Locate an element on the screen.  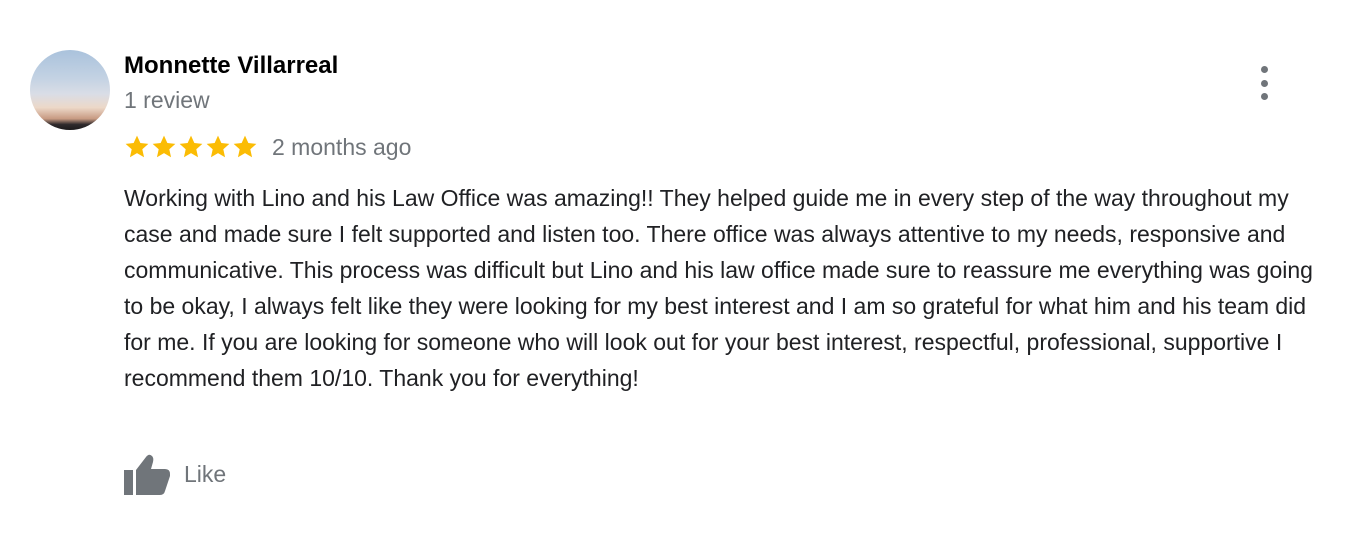
star-rating is located at coordinates (191, 147).